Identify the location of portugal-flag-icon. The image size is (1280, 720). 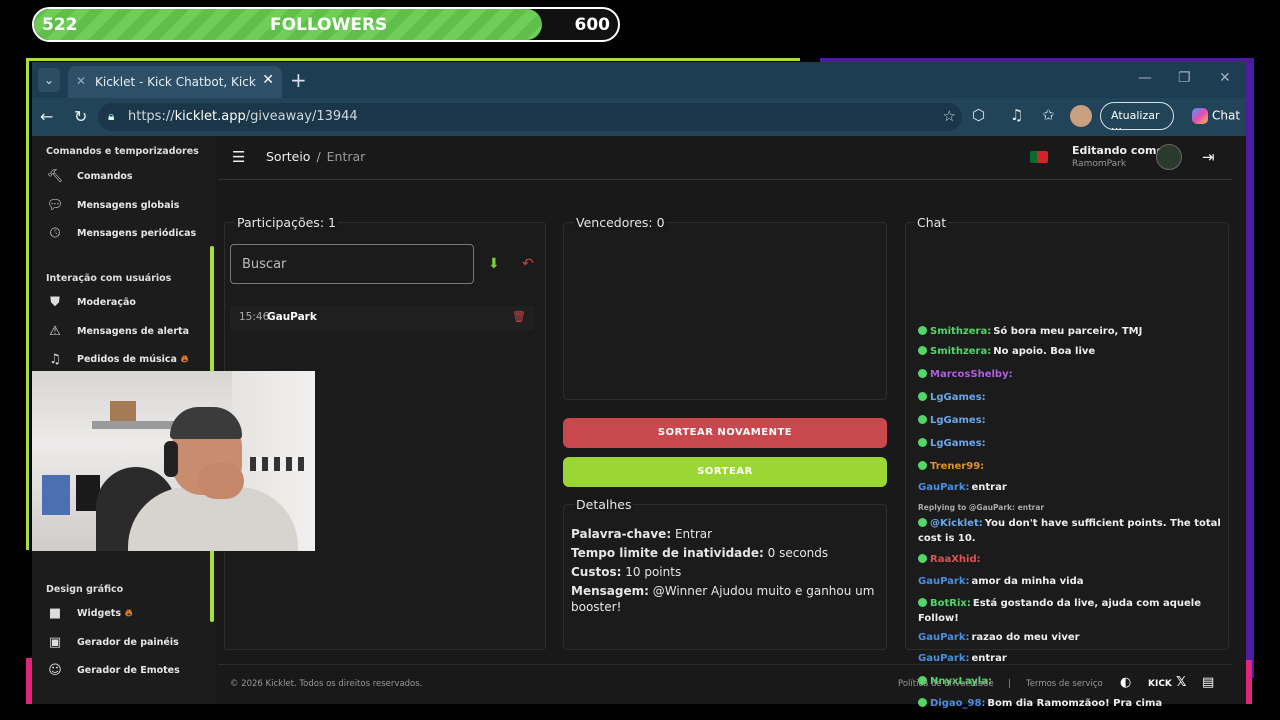
(1039, 157).